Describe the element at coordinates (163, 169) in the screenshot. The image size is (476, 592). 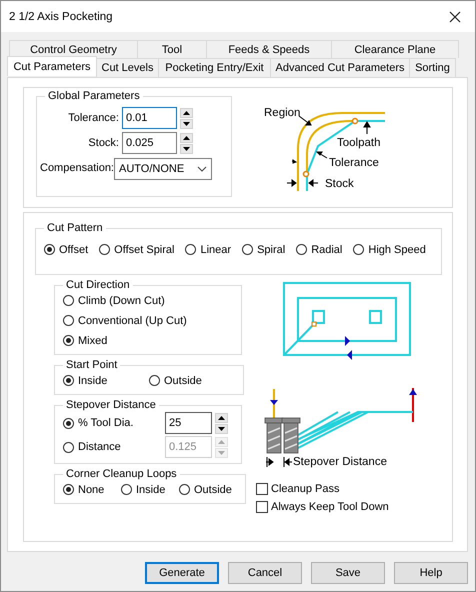
I see `dropdown: AUTO/NONE` at that location.